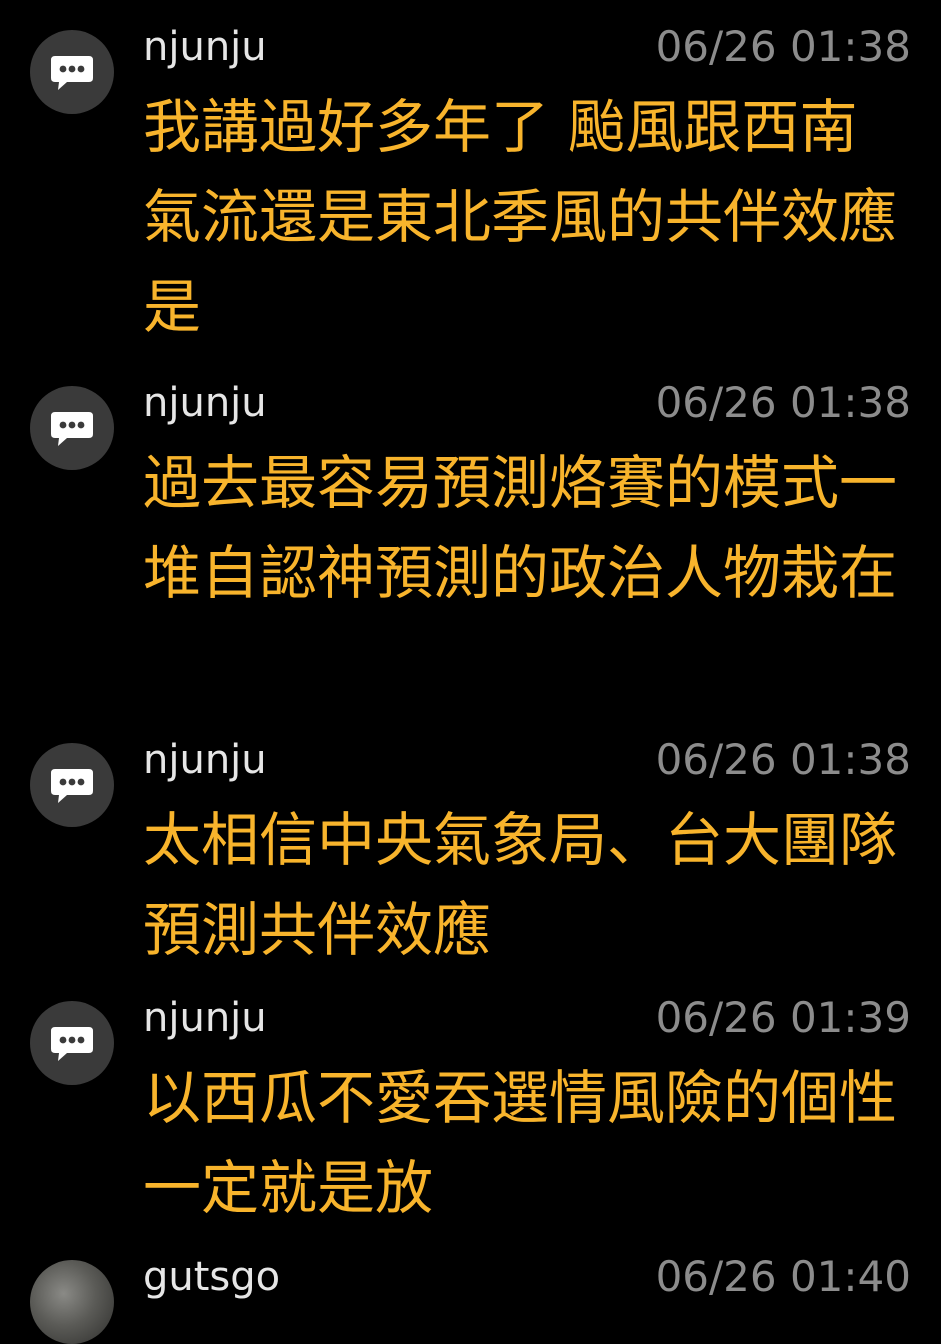 This screenshot has width=941, height=1344. Describe the element at coordinates (783, 1017) in the screenshot. I see `comment-timestamp: 06/26 01:39` at that location.